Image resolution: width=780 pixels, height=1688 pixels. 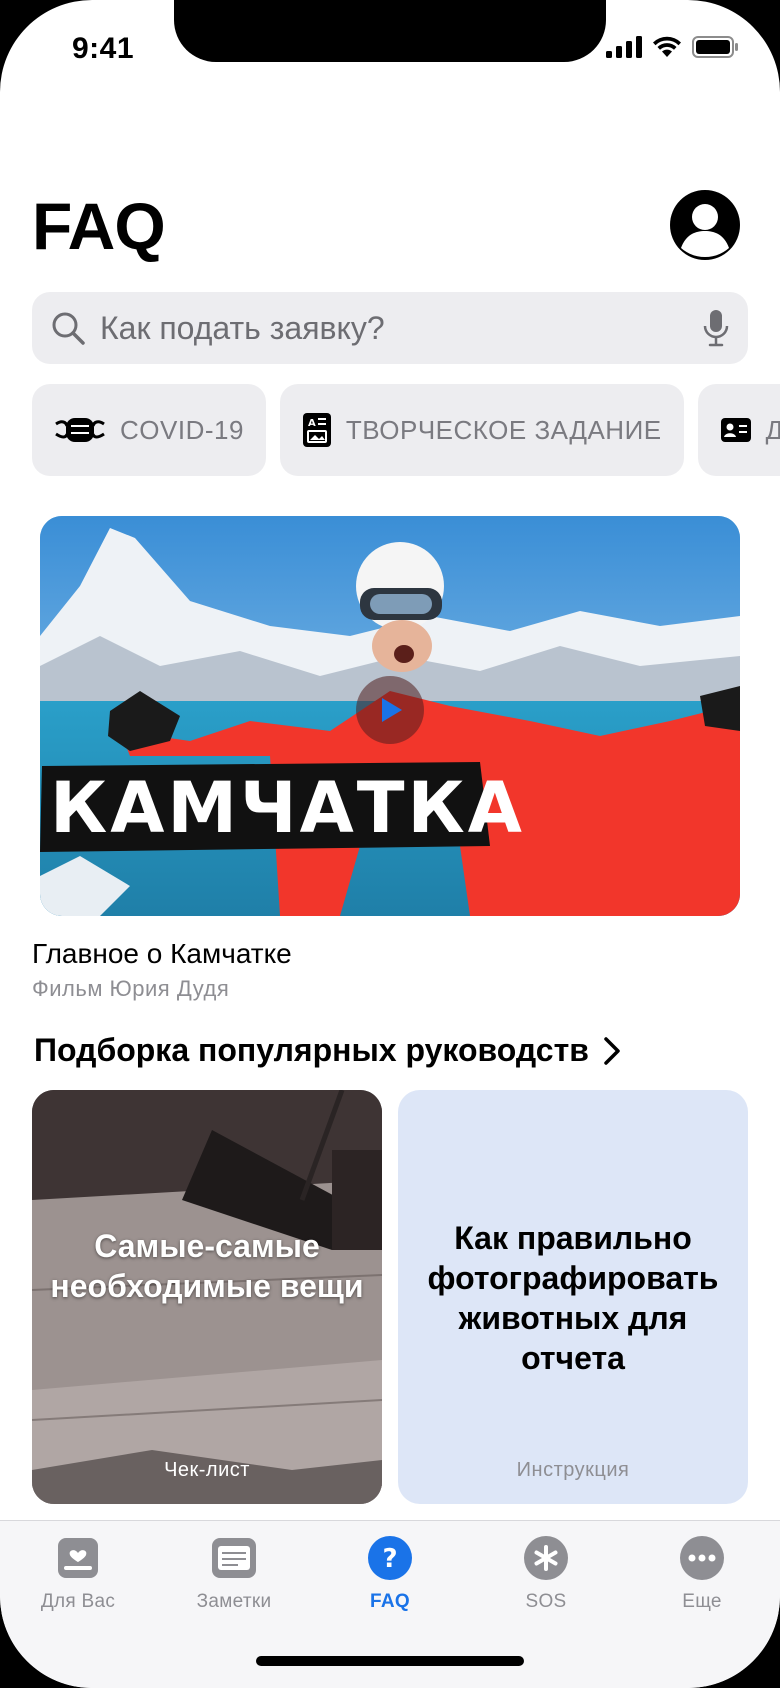 I want to click on guide-card-checklist: Самые-самые необходимые вещи Чек-лист, so click(x=207, y=1297).